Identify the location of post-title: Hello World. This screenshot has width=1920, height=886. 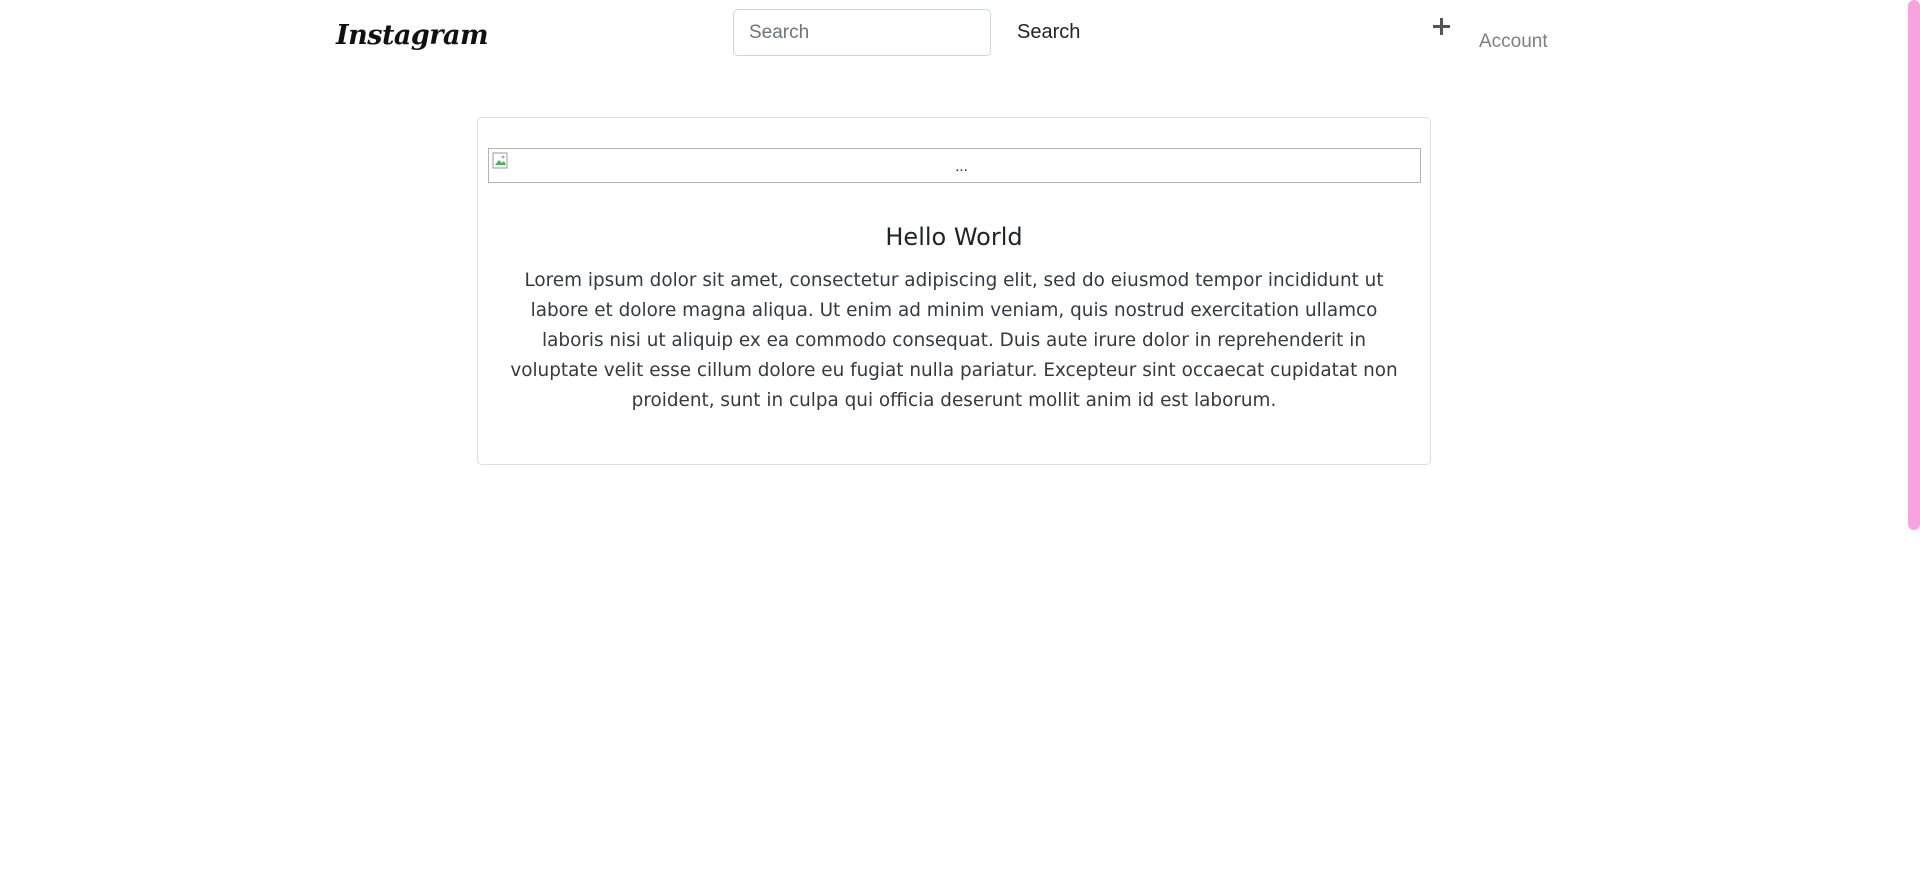
(954, 237).